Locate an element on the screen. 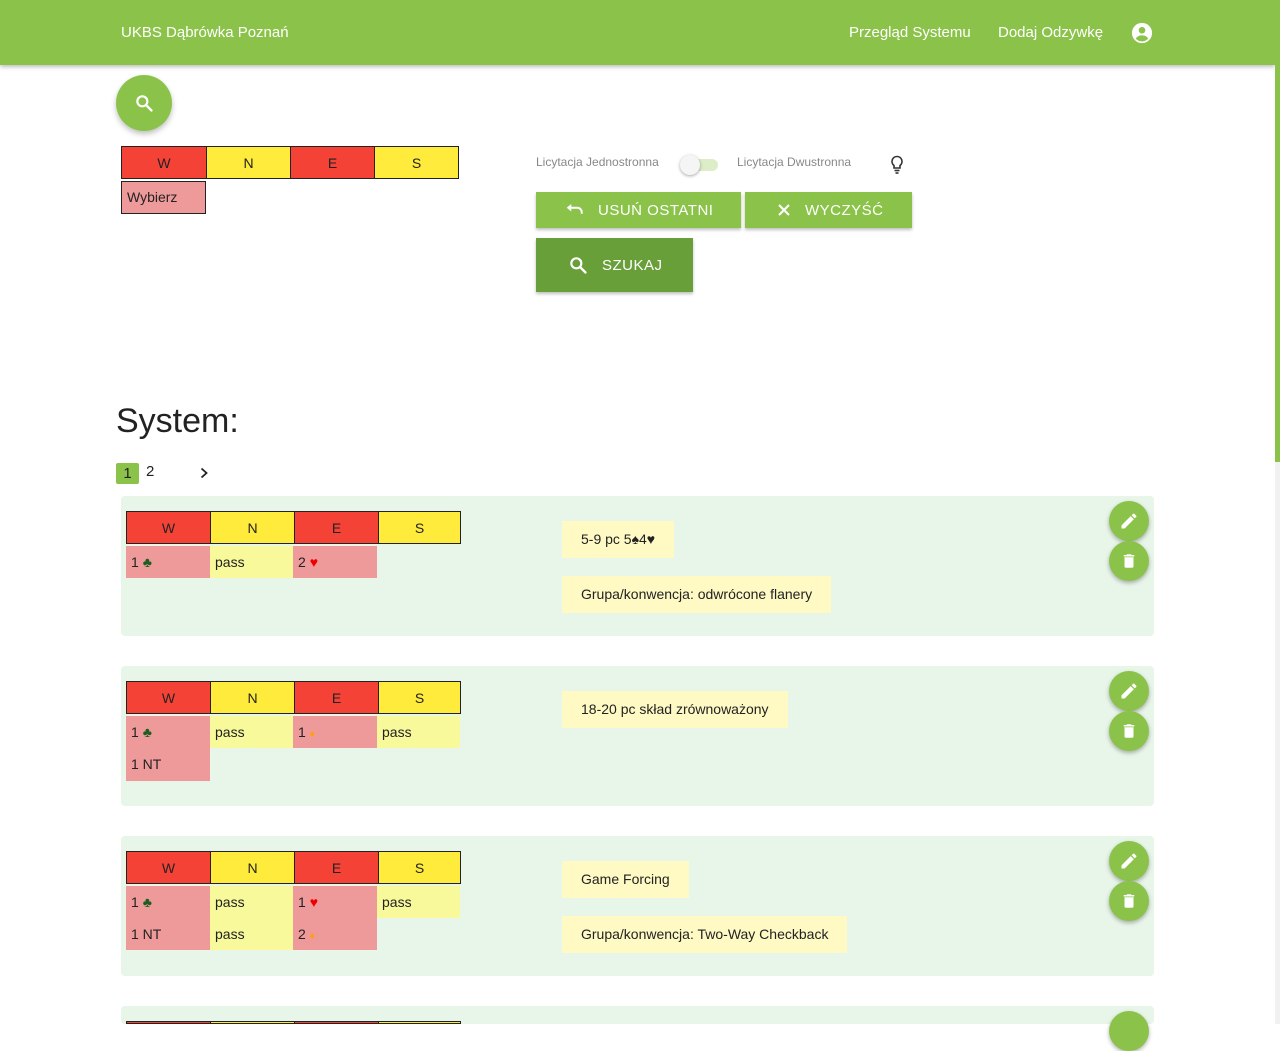 This screenshot has height=1051, width=1280. search-button: SZUKAJ is located at coordinates (614, 265).